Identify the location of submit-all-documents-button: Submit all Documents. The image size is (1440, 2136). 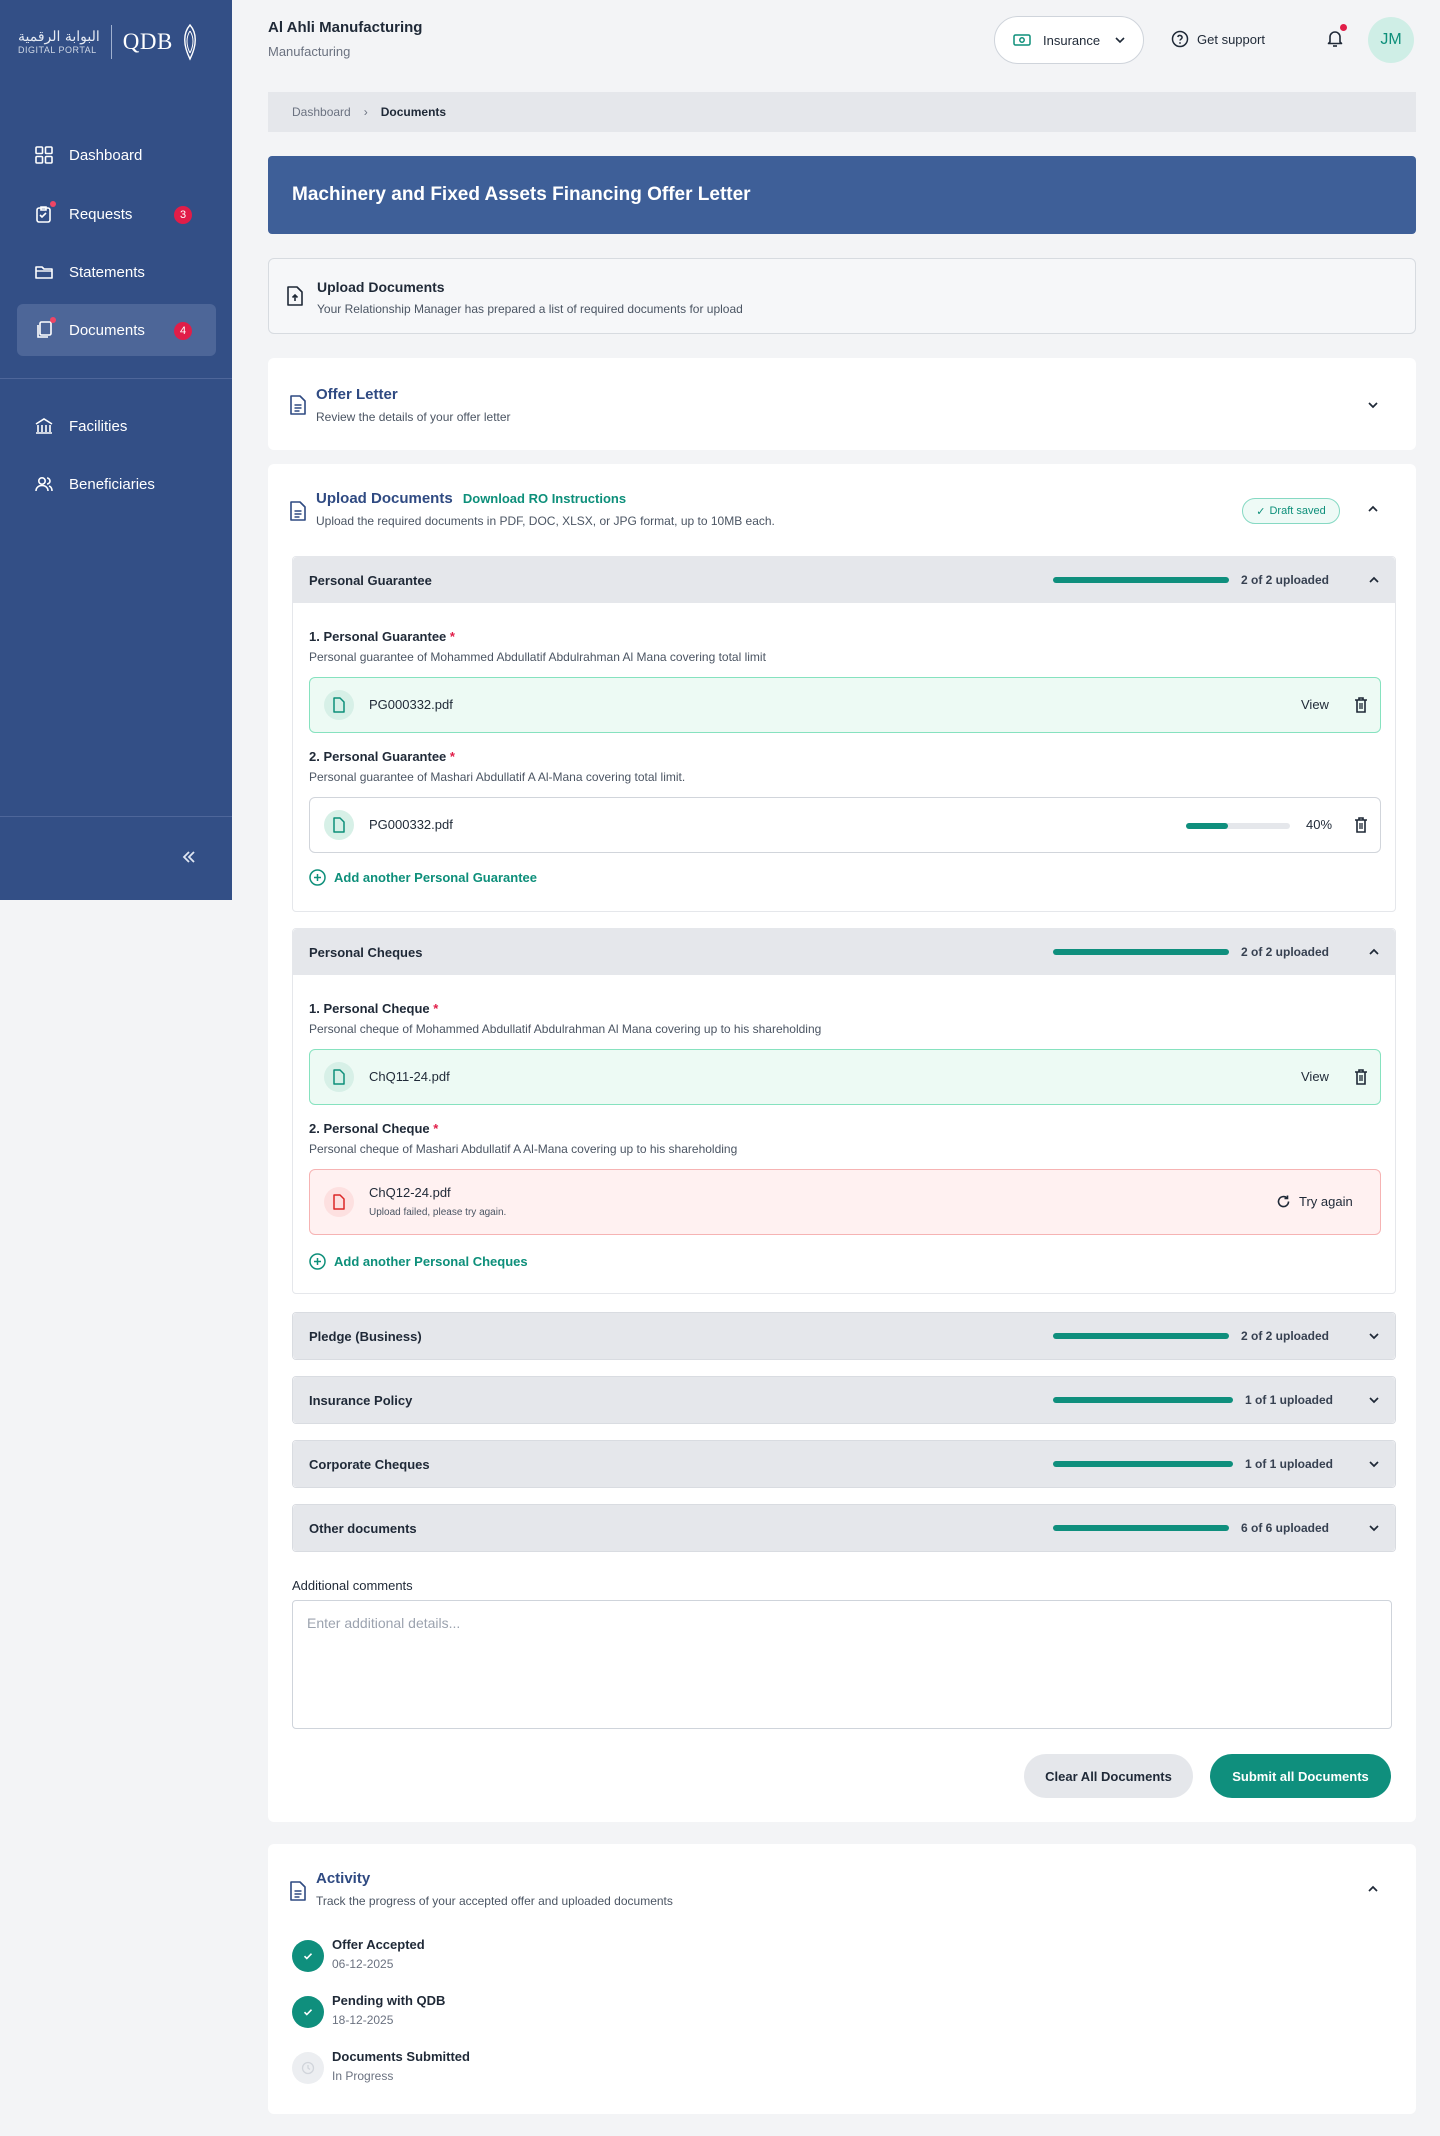
(1300, 1776).